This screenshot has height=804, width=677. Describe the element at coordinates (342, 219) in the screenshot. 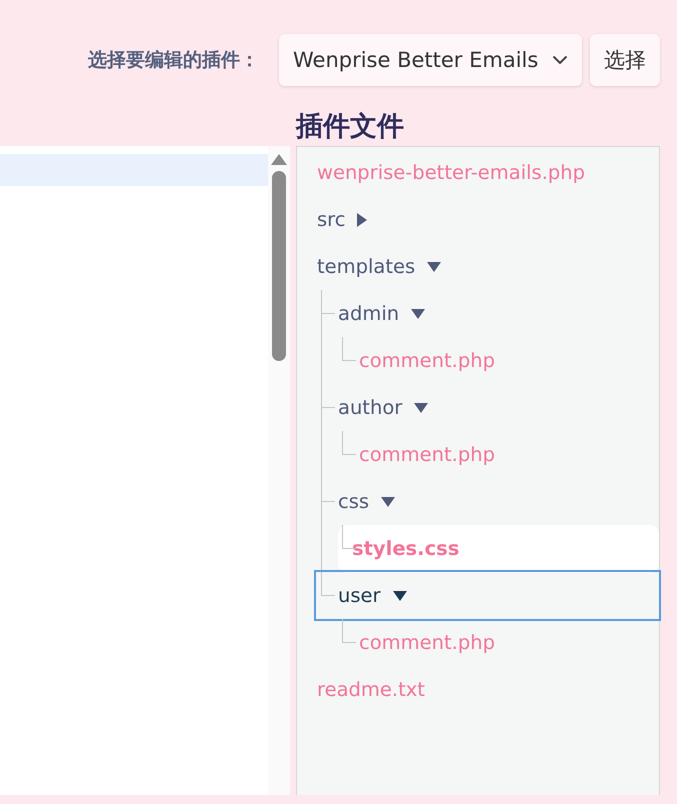

I see `folder-item: src` at that location.